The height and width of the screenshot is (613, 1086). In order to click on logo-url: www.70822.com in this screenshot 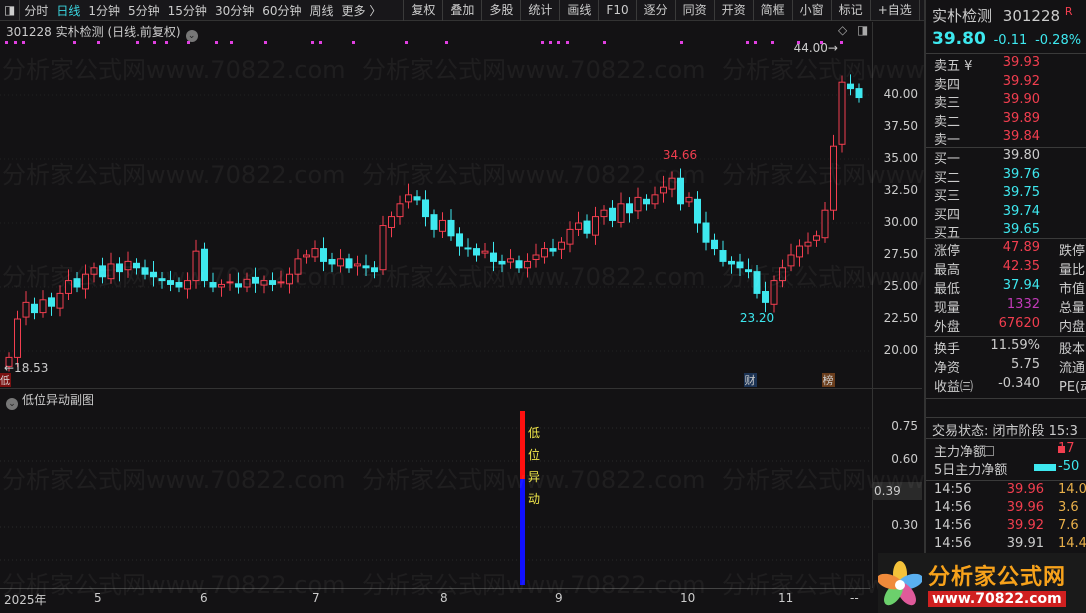, I will do `click(997, 599)`.